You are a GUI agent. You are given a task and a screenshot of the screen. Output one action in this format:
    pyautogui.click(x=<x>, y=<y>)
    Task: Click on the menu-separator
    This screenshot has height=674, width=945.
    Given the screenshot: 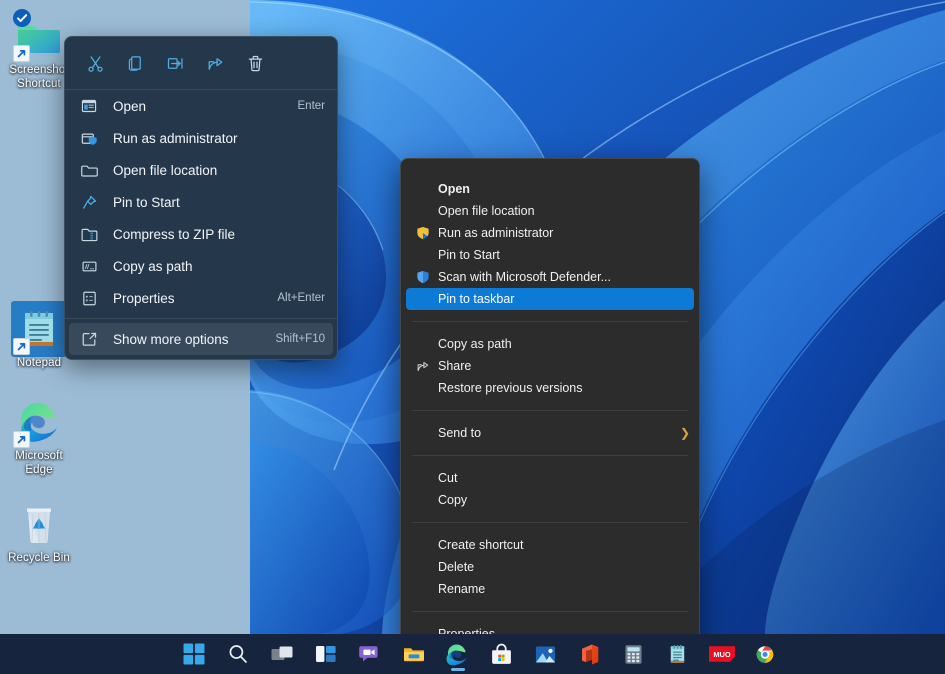 What is the action you would take?
    pyautogui.click(x=201, y=318)
    